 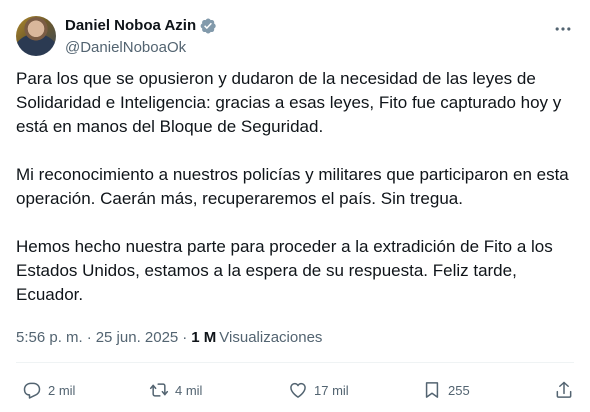 I want to click on like-button: 17 mil, so click(x=318, y=390).